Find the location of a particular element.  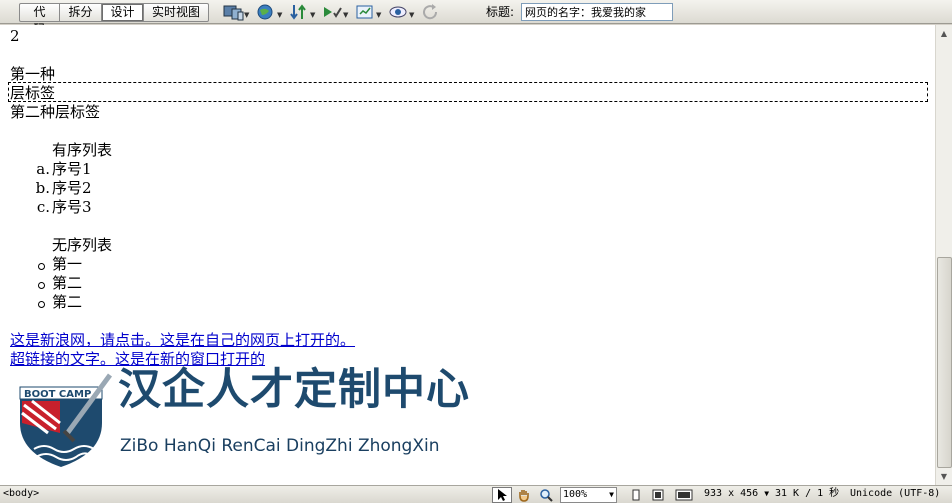

document-toolbar: 代码 拆分 设计 实时视图 ▼ ▼ ▼ ▼ ▼ ▼ is located at coordinates (476, 18).